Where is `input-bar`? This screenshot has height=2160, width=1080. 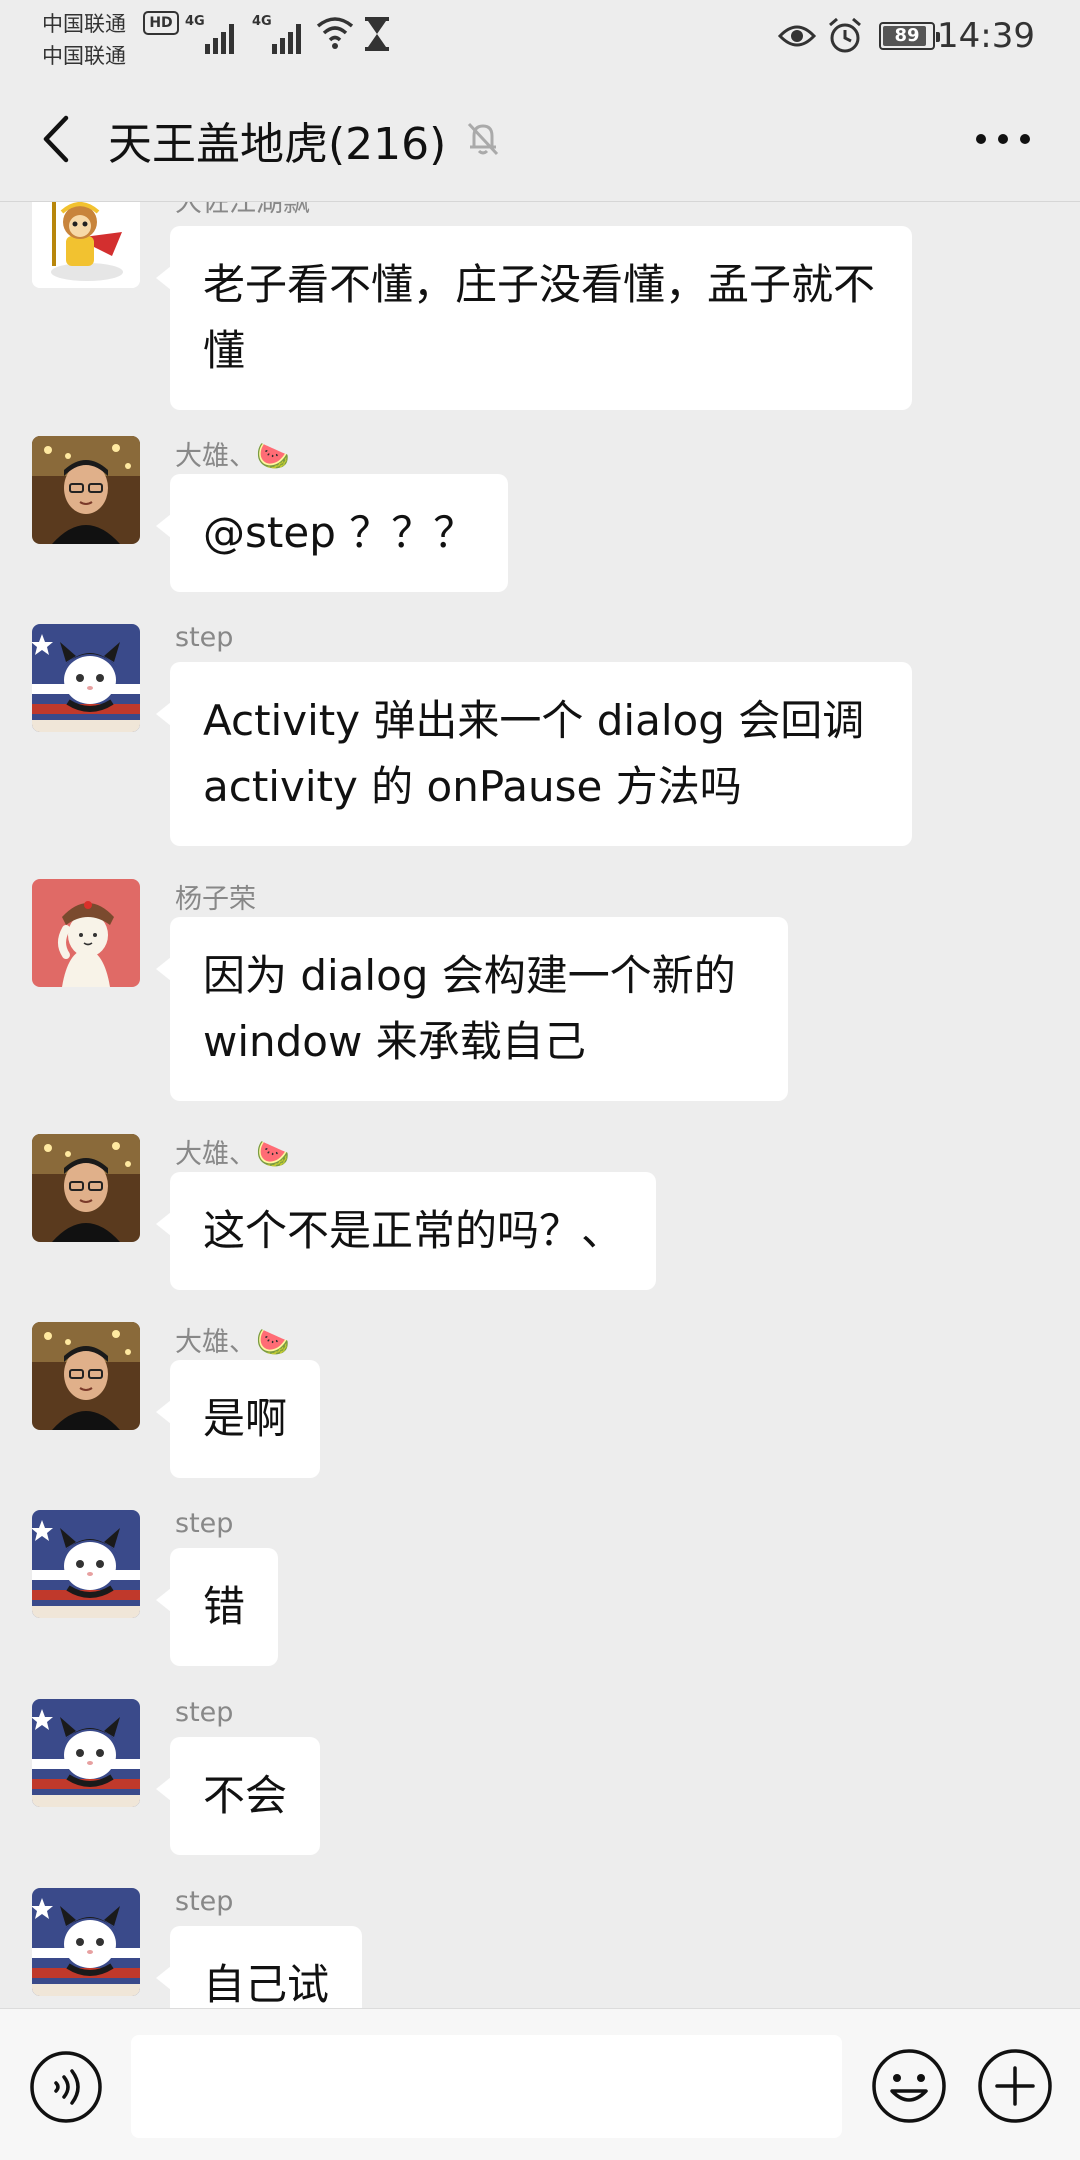
input-bar is located at coordinates (540, 2084).